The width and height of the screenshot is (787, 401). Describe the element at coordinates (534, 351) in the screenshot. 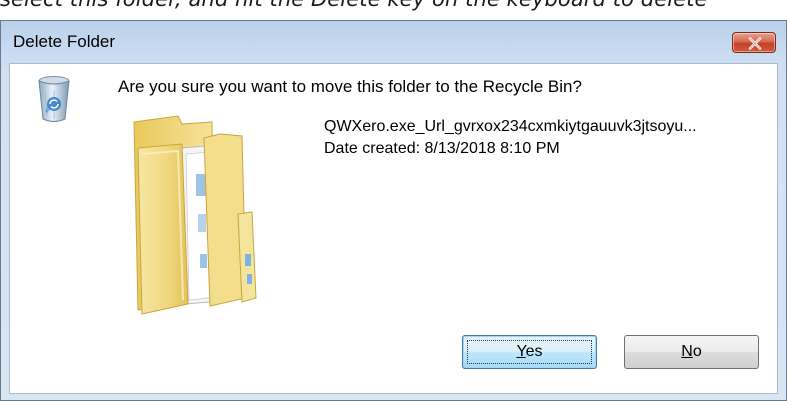

I see `yes-label: es` at that location.